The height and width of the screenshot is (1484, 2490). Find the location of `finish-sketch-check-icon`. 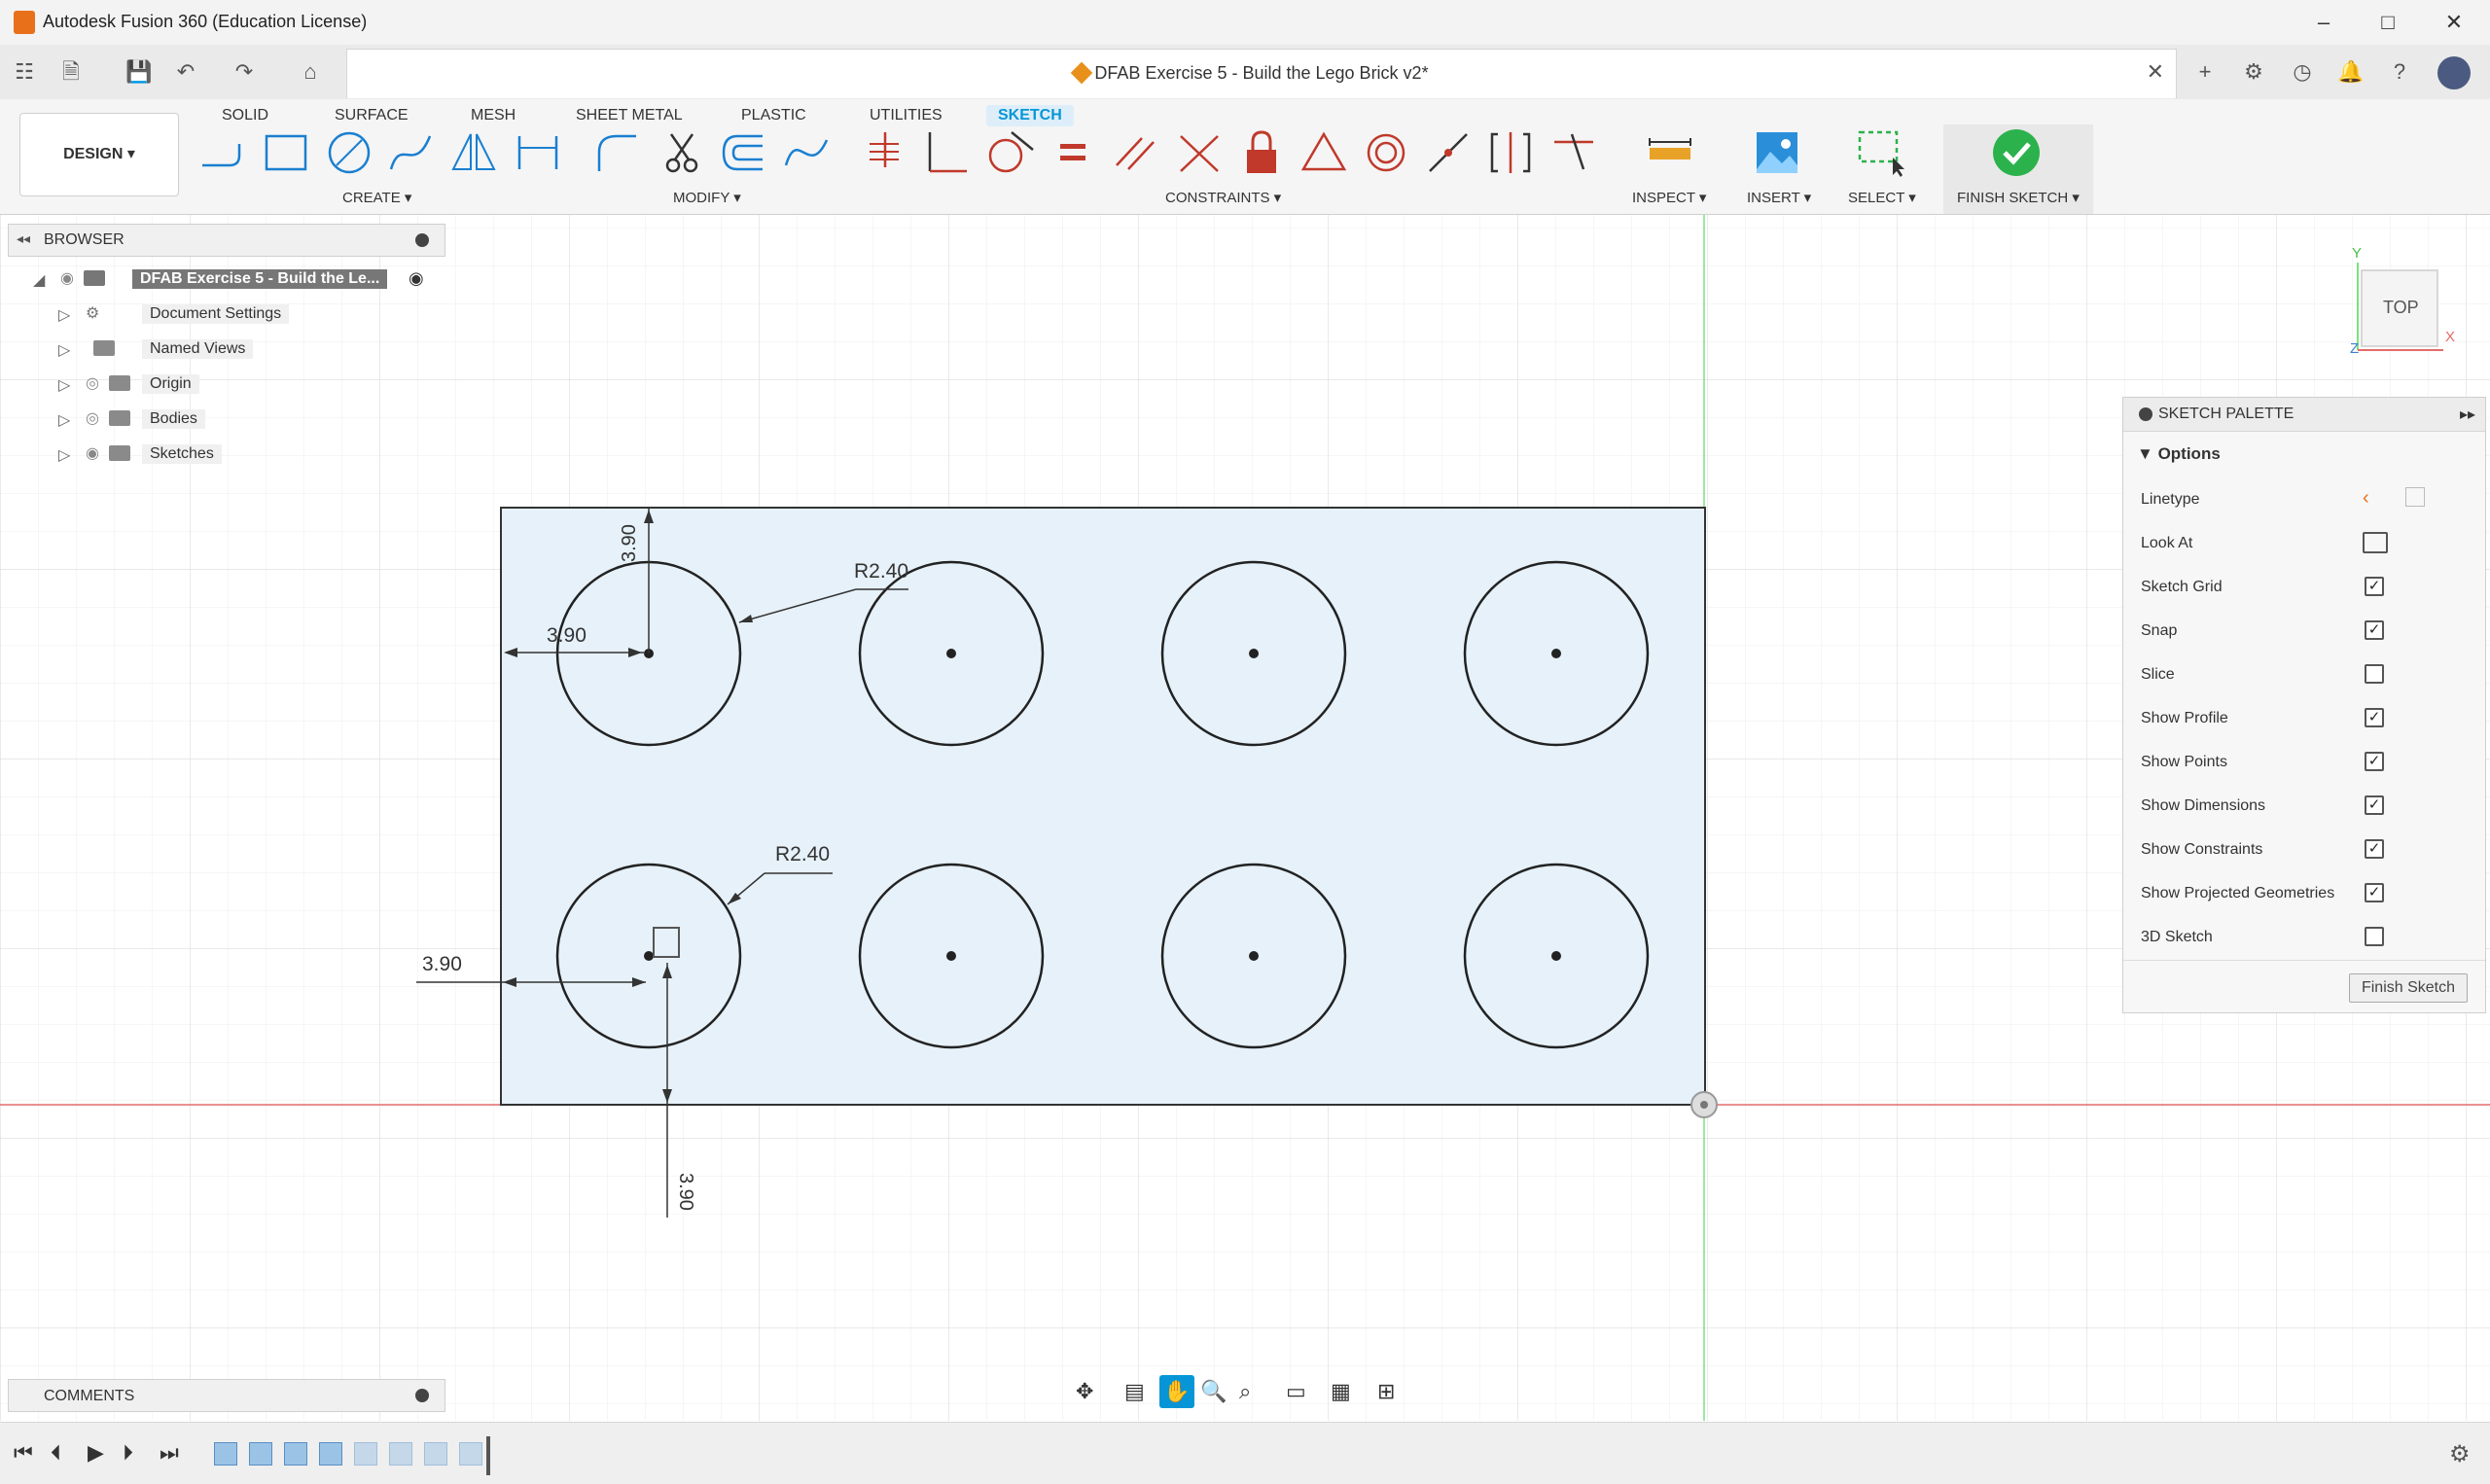

finish-sketch-check-icon is located at coordinates (2016, 153).